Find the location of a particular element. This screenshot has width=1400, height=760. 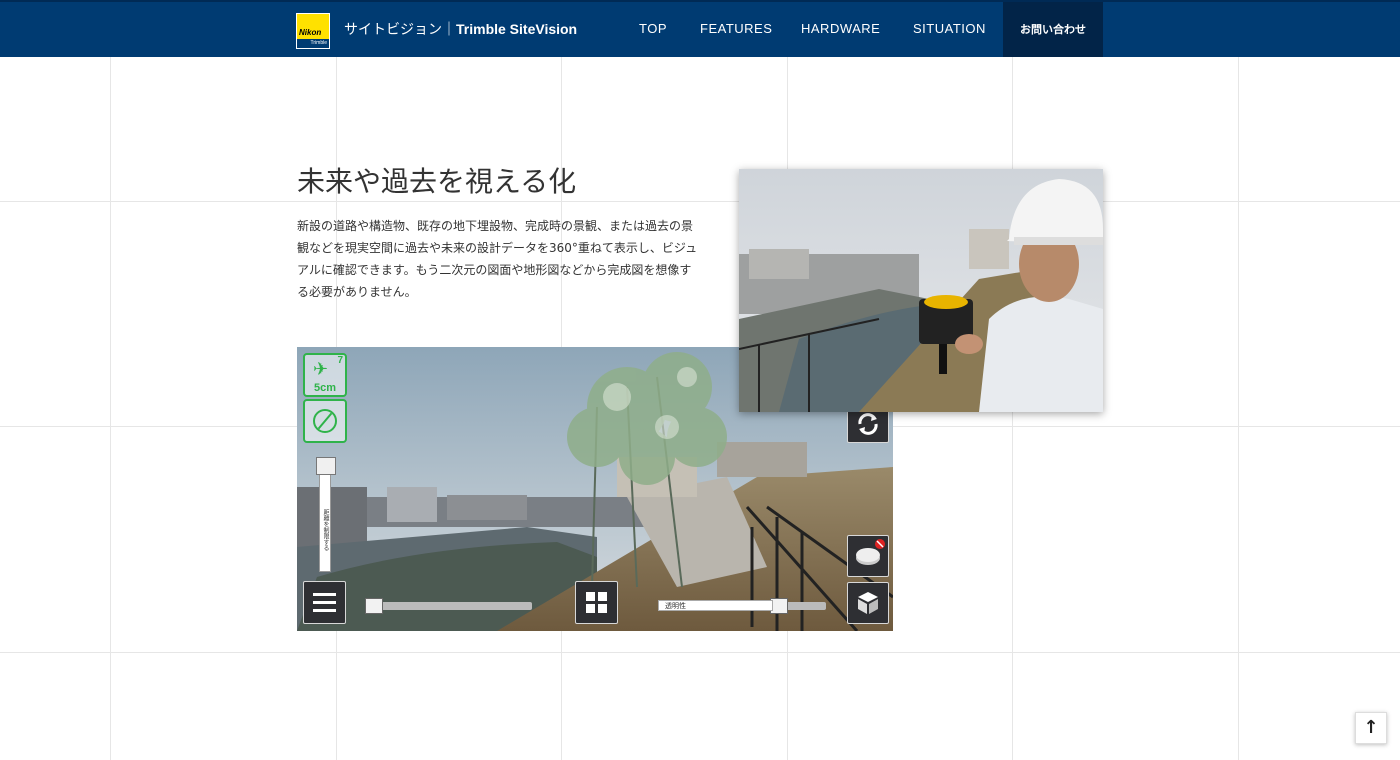

site-title: サイトビジョン｜Trimble SiteVision is located at coordinates (460, 29).